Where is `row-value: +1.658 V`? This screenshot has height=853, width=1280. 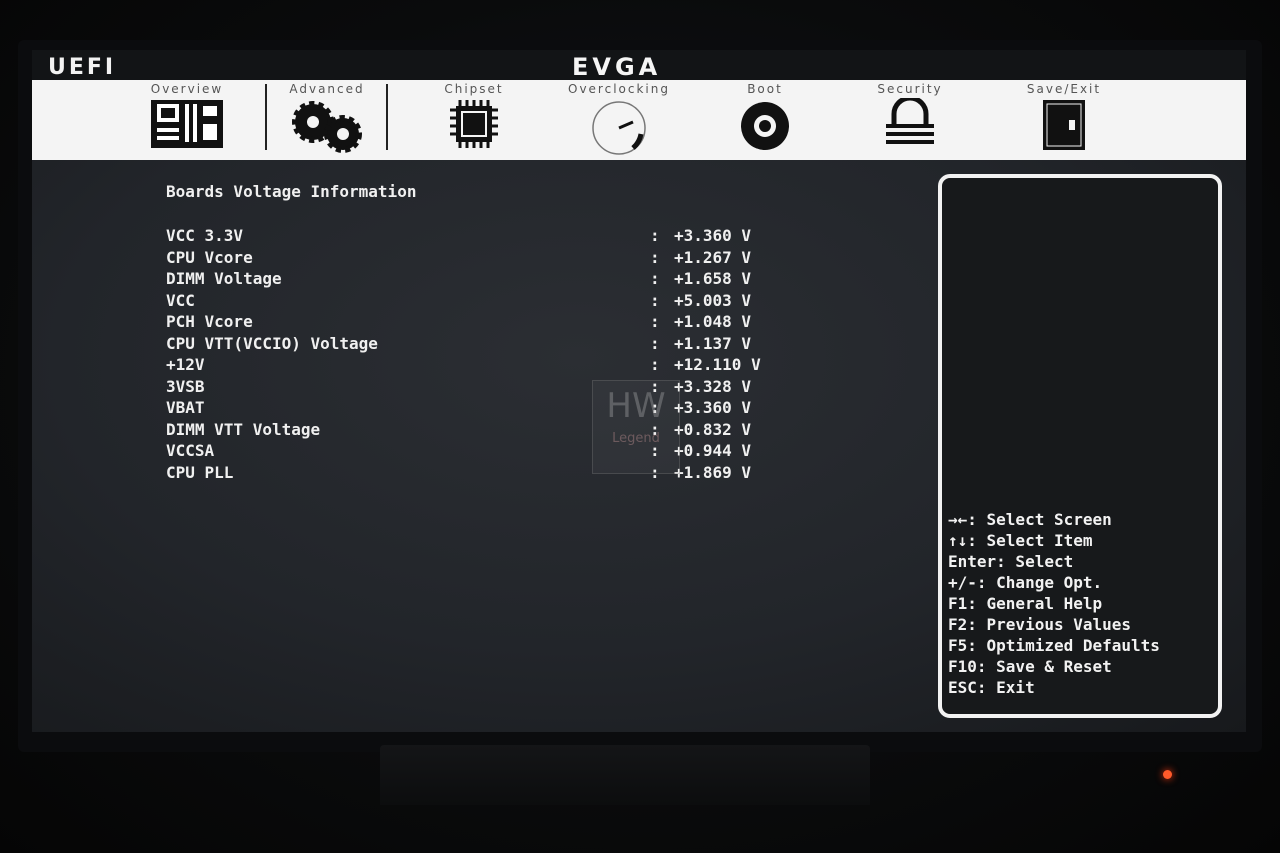 row-value: +1.658 V is located at coordinates (713, 278).